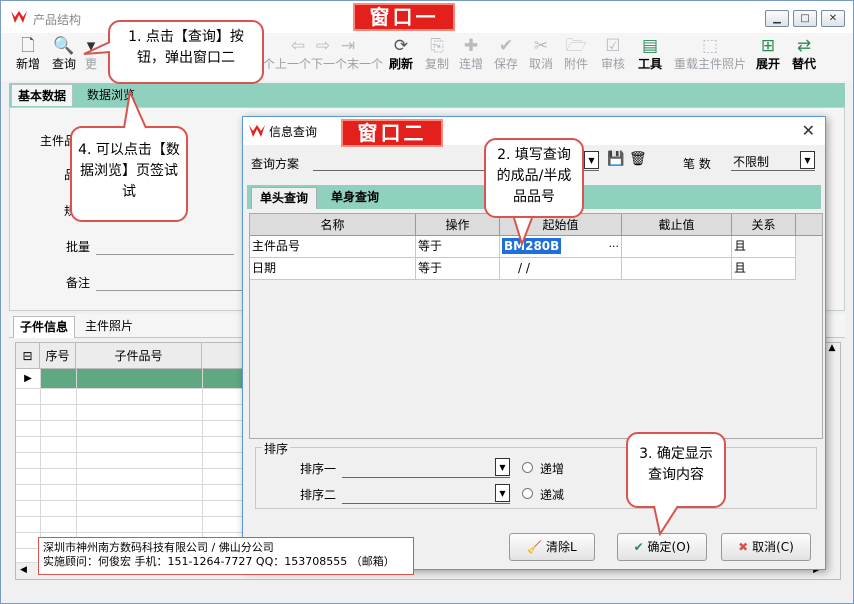 This screenshot has width=854, height=604. What do you see at coordinates (764, 225) in the screenshot?
I see `col-header-relation: 关系` at bounding box center [764, 225].